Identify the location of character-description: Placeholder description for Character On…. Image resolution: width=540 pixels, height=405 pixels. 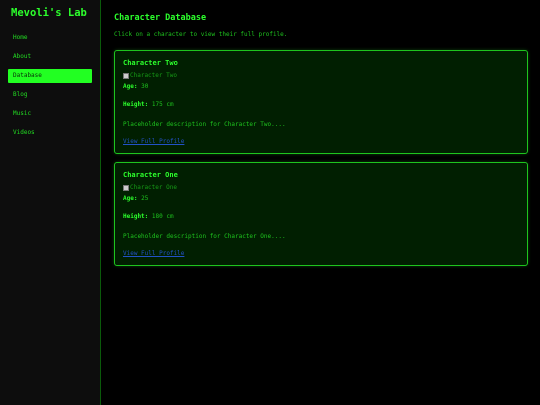
(204, 236).